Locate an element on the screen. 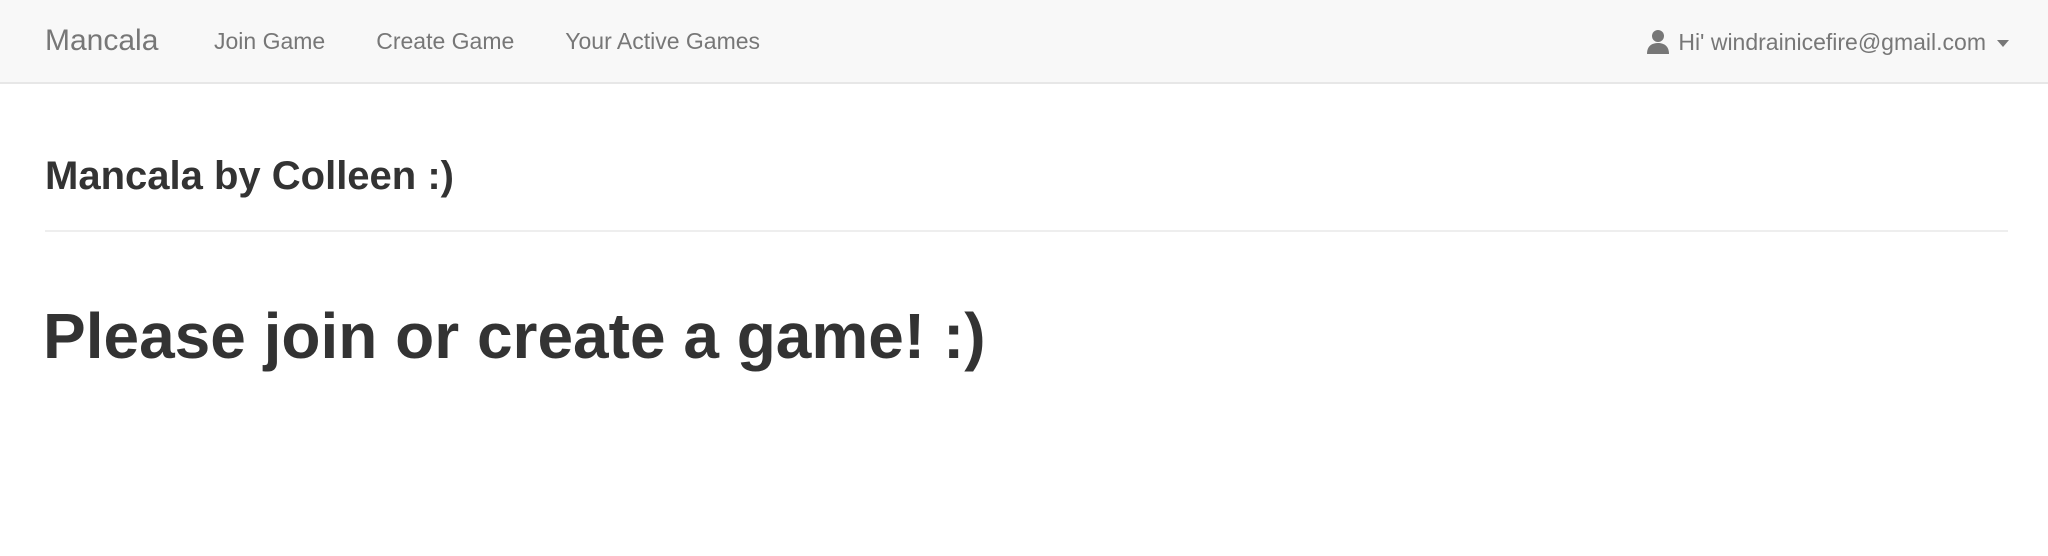  nav-create-game: Create Game is located at coordinates (445, 42).